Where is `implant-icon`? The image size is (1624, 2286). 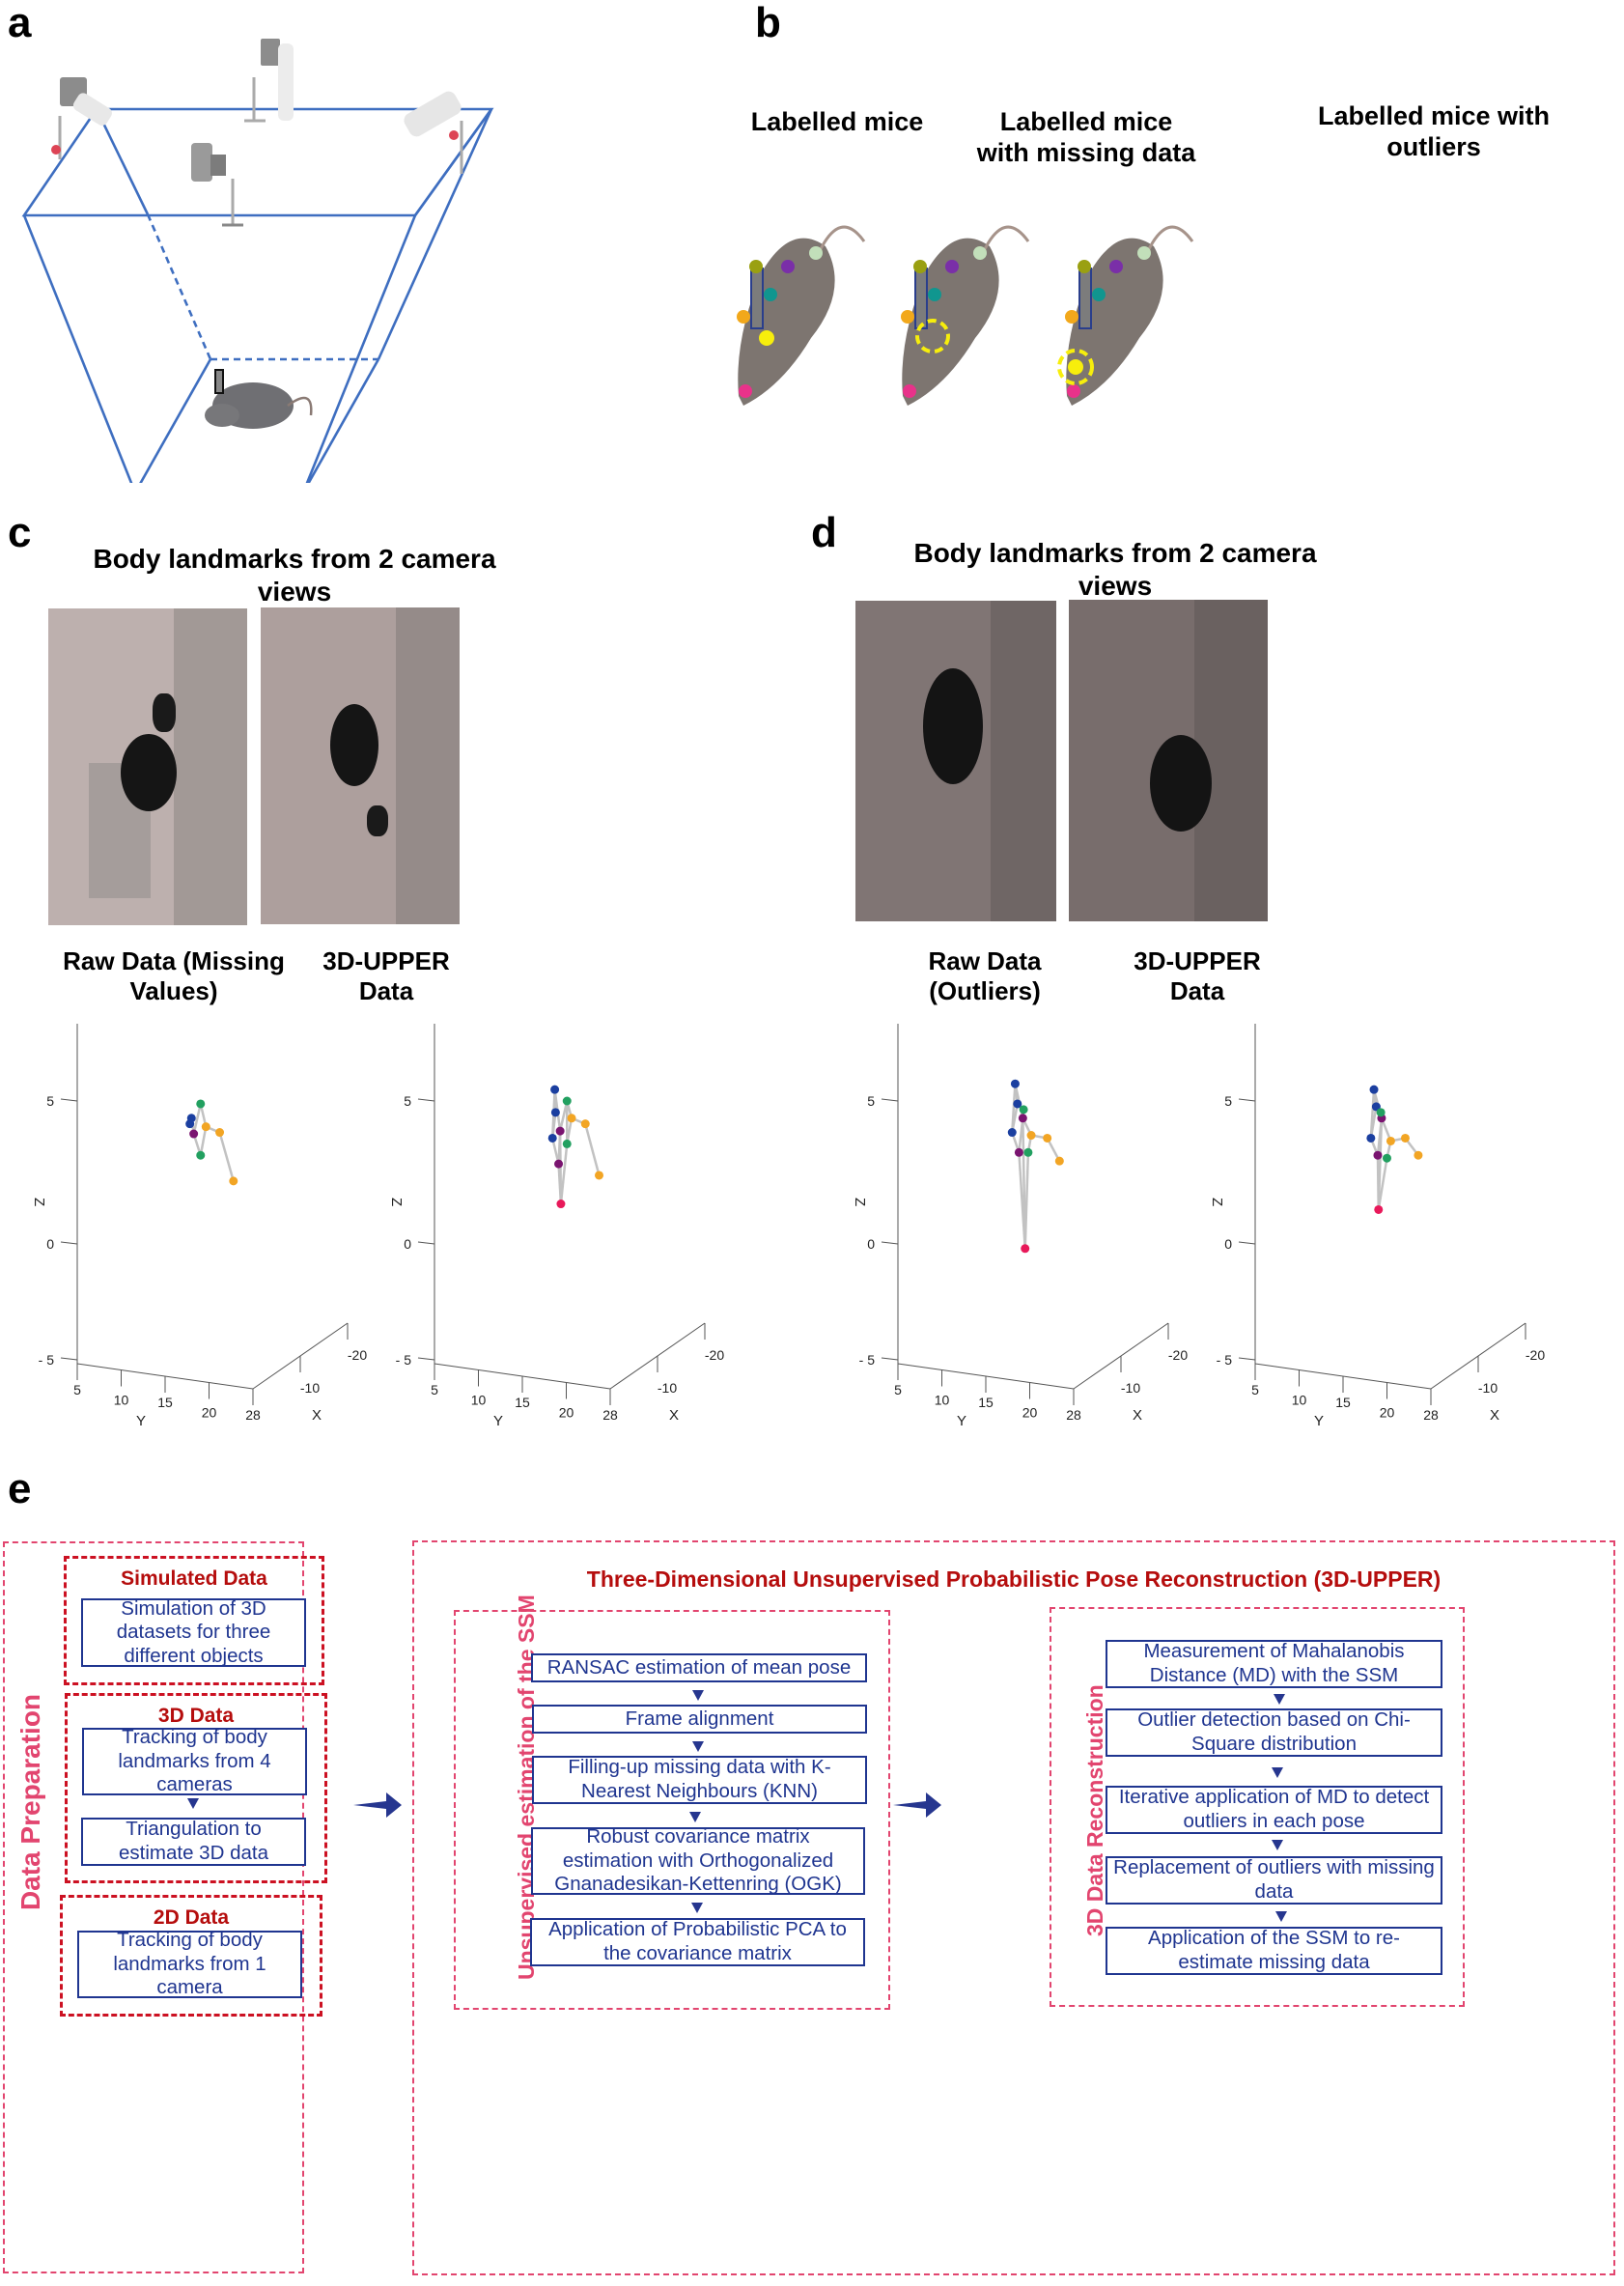
implant-icon is located at coordinates (757, 298).